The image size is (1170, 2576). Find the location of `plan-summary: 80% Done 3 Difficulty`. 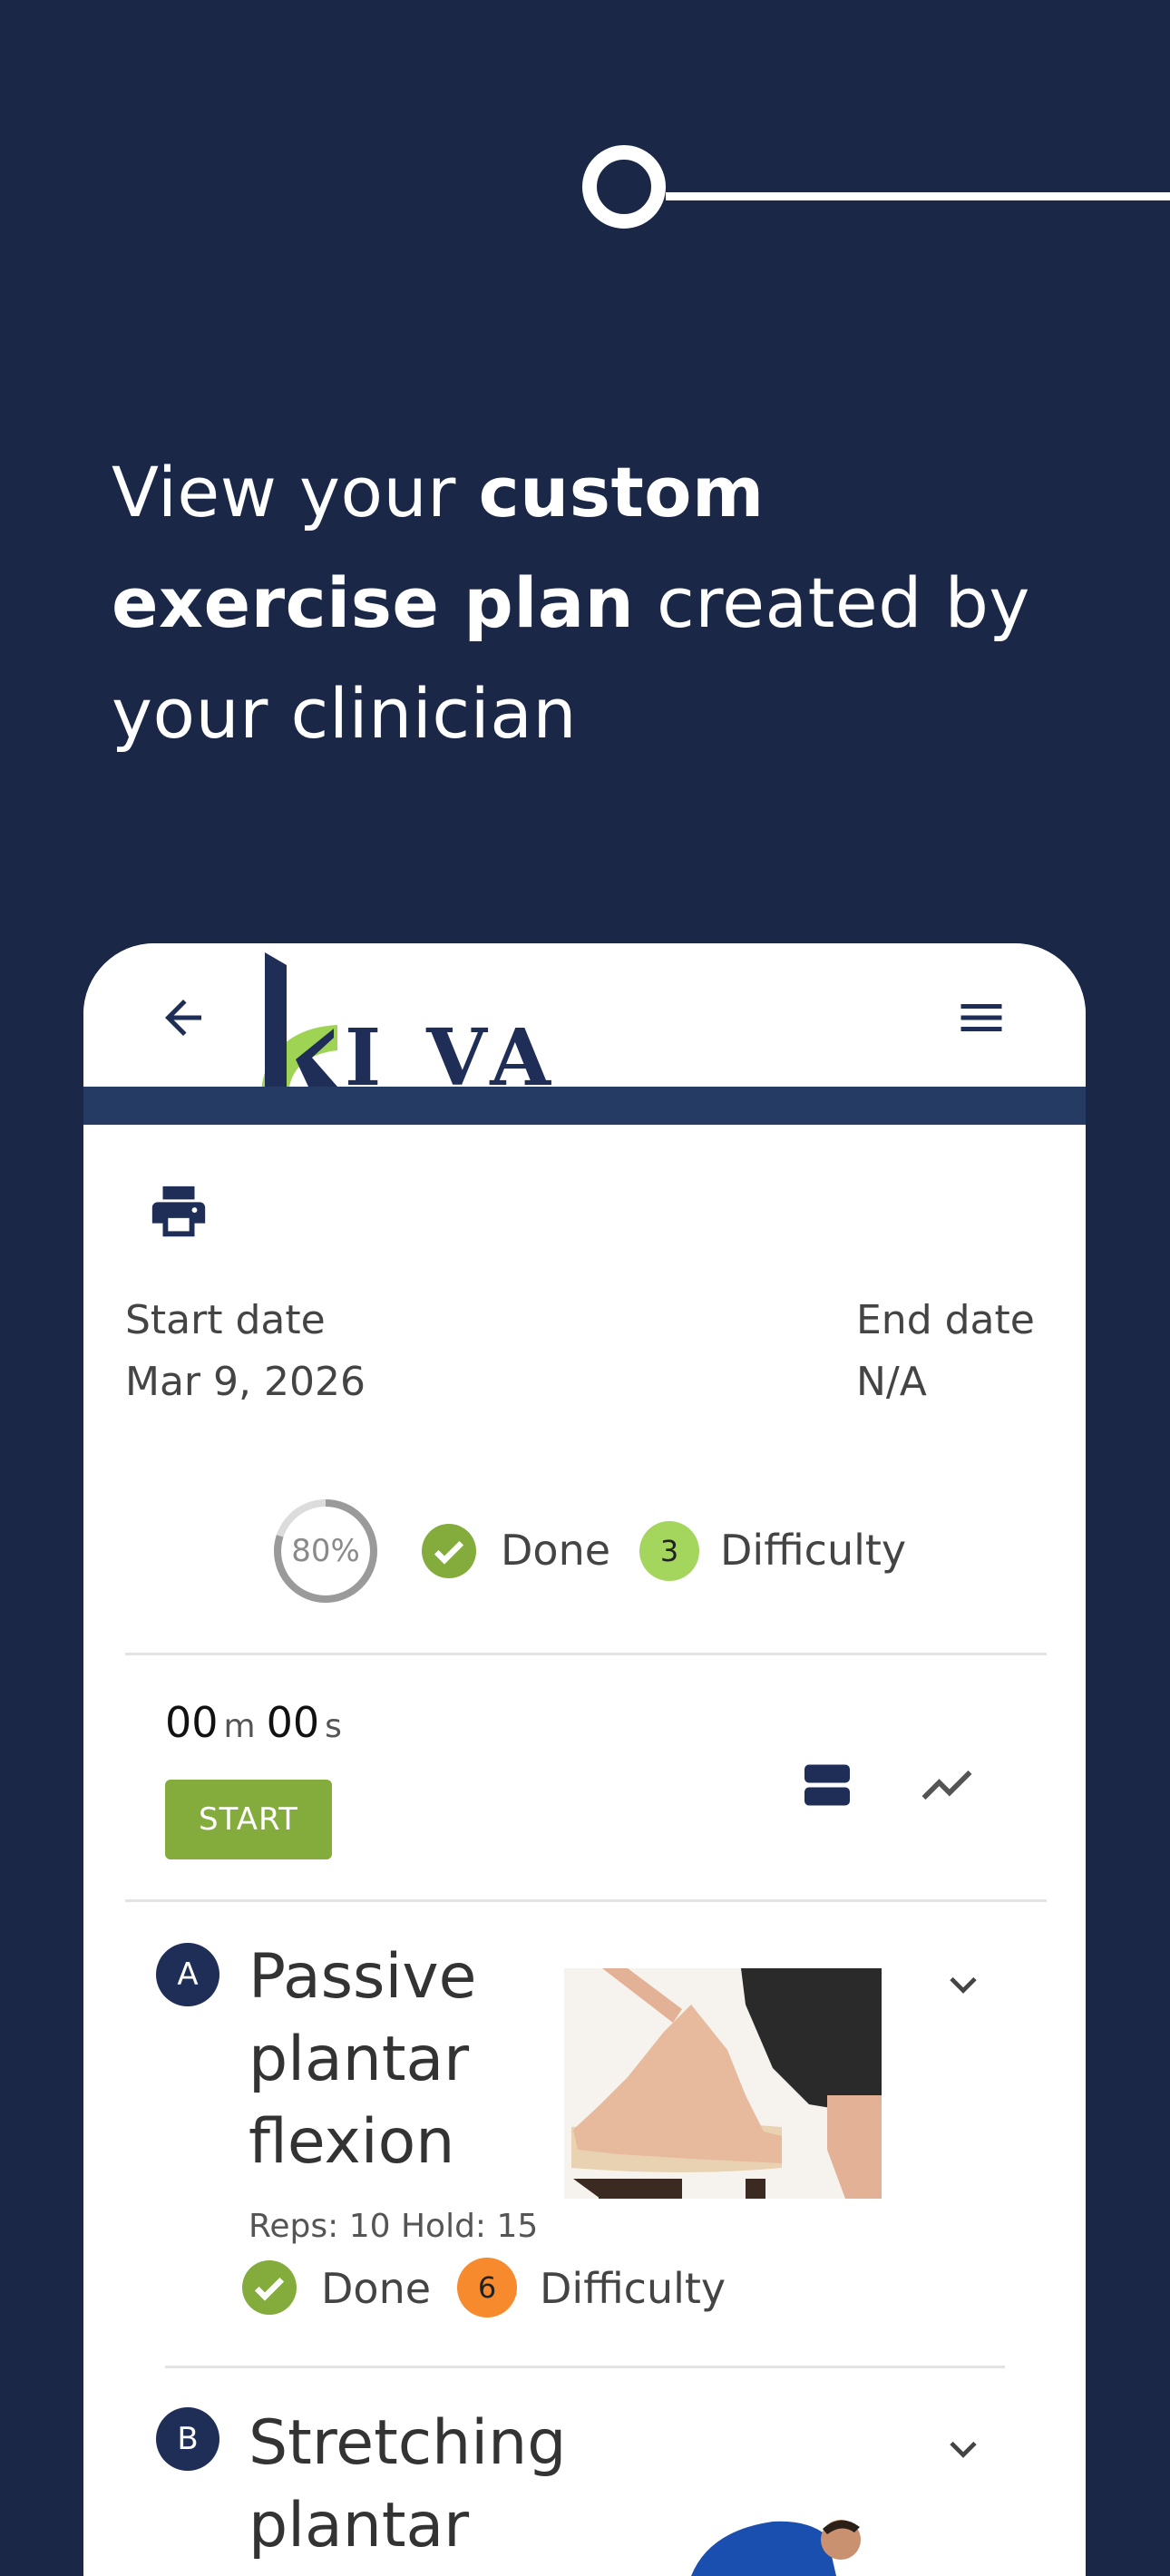

plan-summary: 80% Done 3 Difficulty is located at coordinates (584, 1556).